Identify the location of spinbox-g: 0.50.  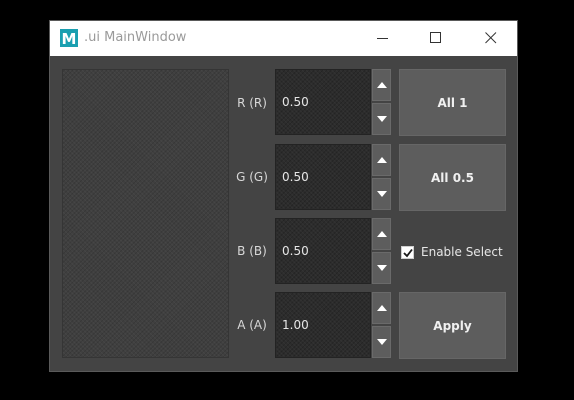
(333, 177).